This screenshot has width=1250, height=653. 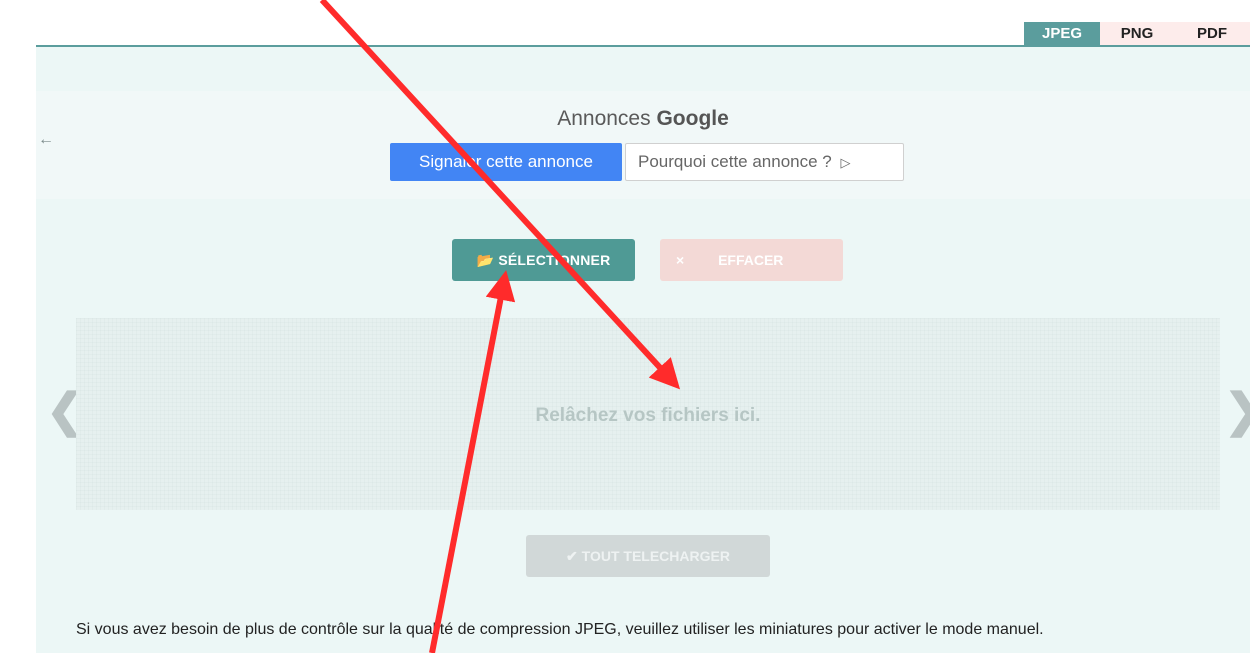 I want to click on dropzone-text: Relâchez vos fichiers ici., so click(x=648, y=415).